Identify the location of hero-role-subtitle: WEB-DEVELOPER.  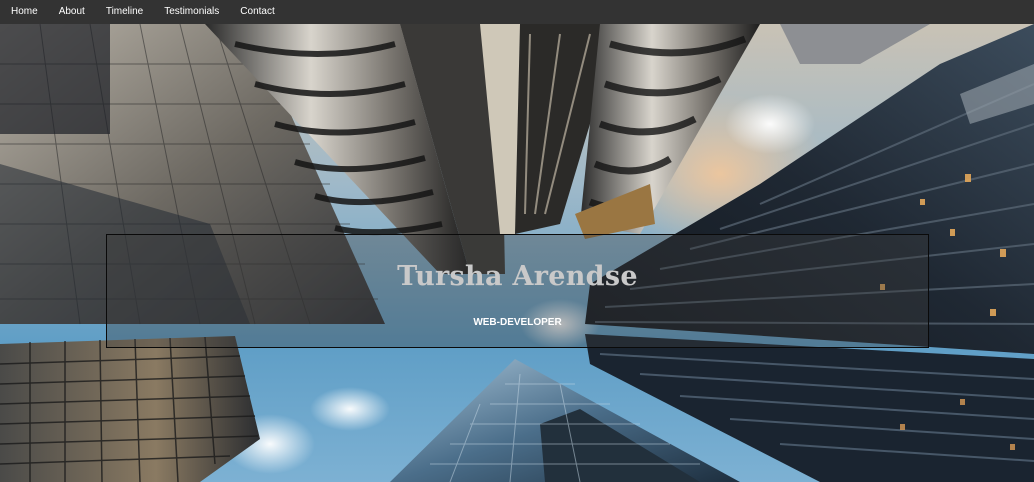
(517, 322).